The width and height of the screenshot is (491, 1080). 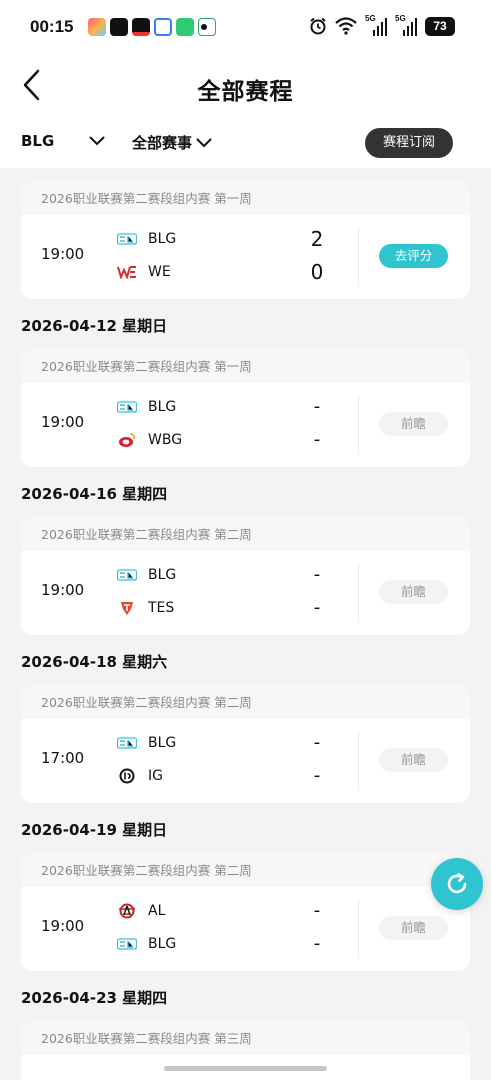 What do you see at coordinates (409, 143) in the screenshot?
I see `schedule-subscribe-button: 赛程订阅` at bounding box center [409, 143].